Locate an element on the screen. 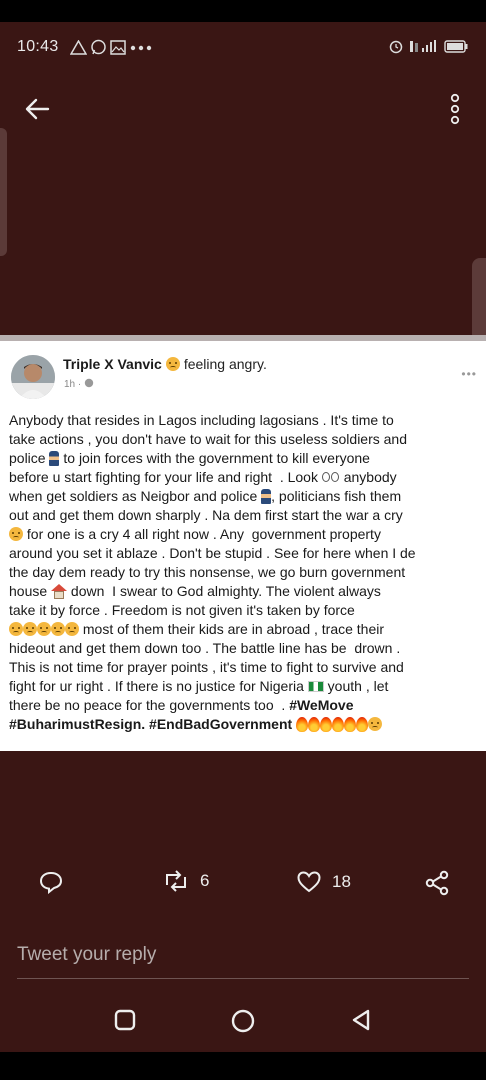  hashtag-line: #BuharimustResign. #EndBadGovernment is located at coordinates (150, 724).